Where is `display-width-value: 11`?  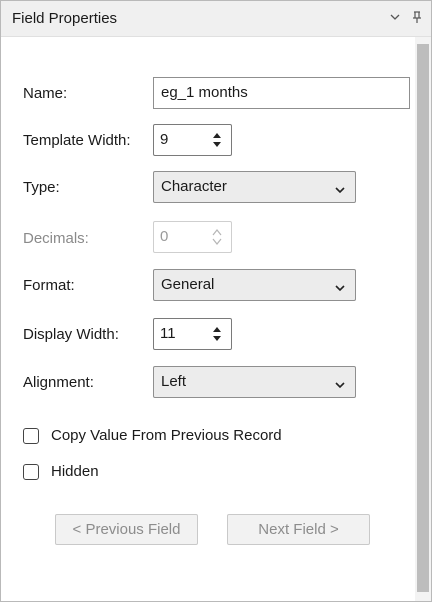 display-width-value: 11 is located at coordinates (168, 333).